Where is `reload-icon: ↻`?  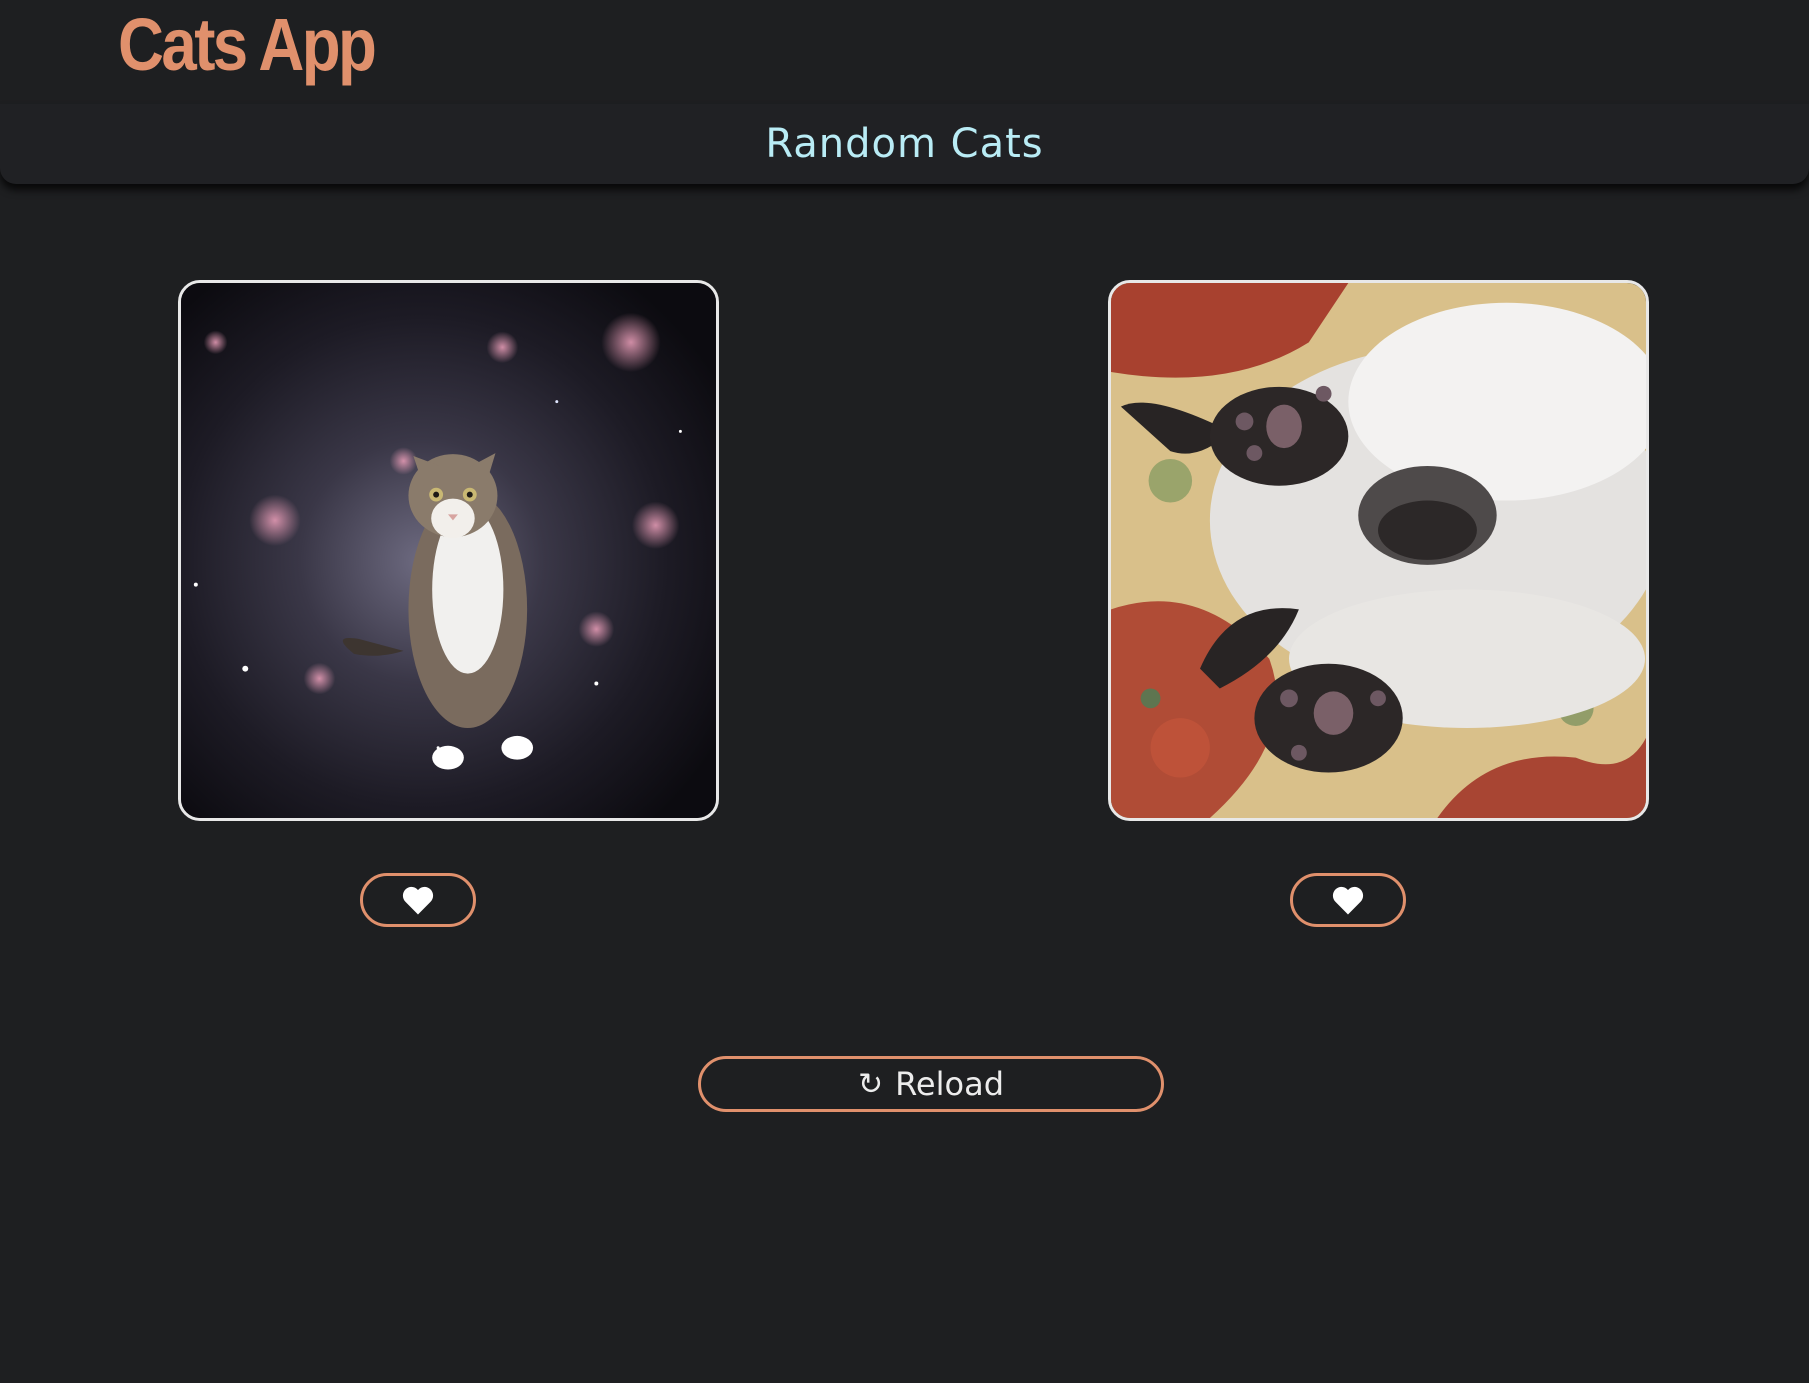 reload-icon: ↻ is located at coordinates (870, 1084).